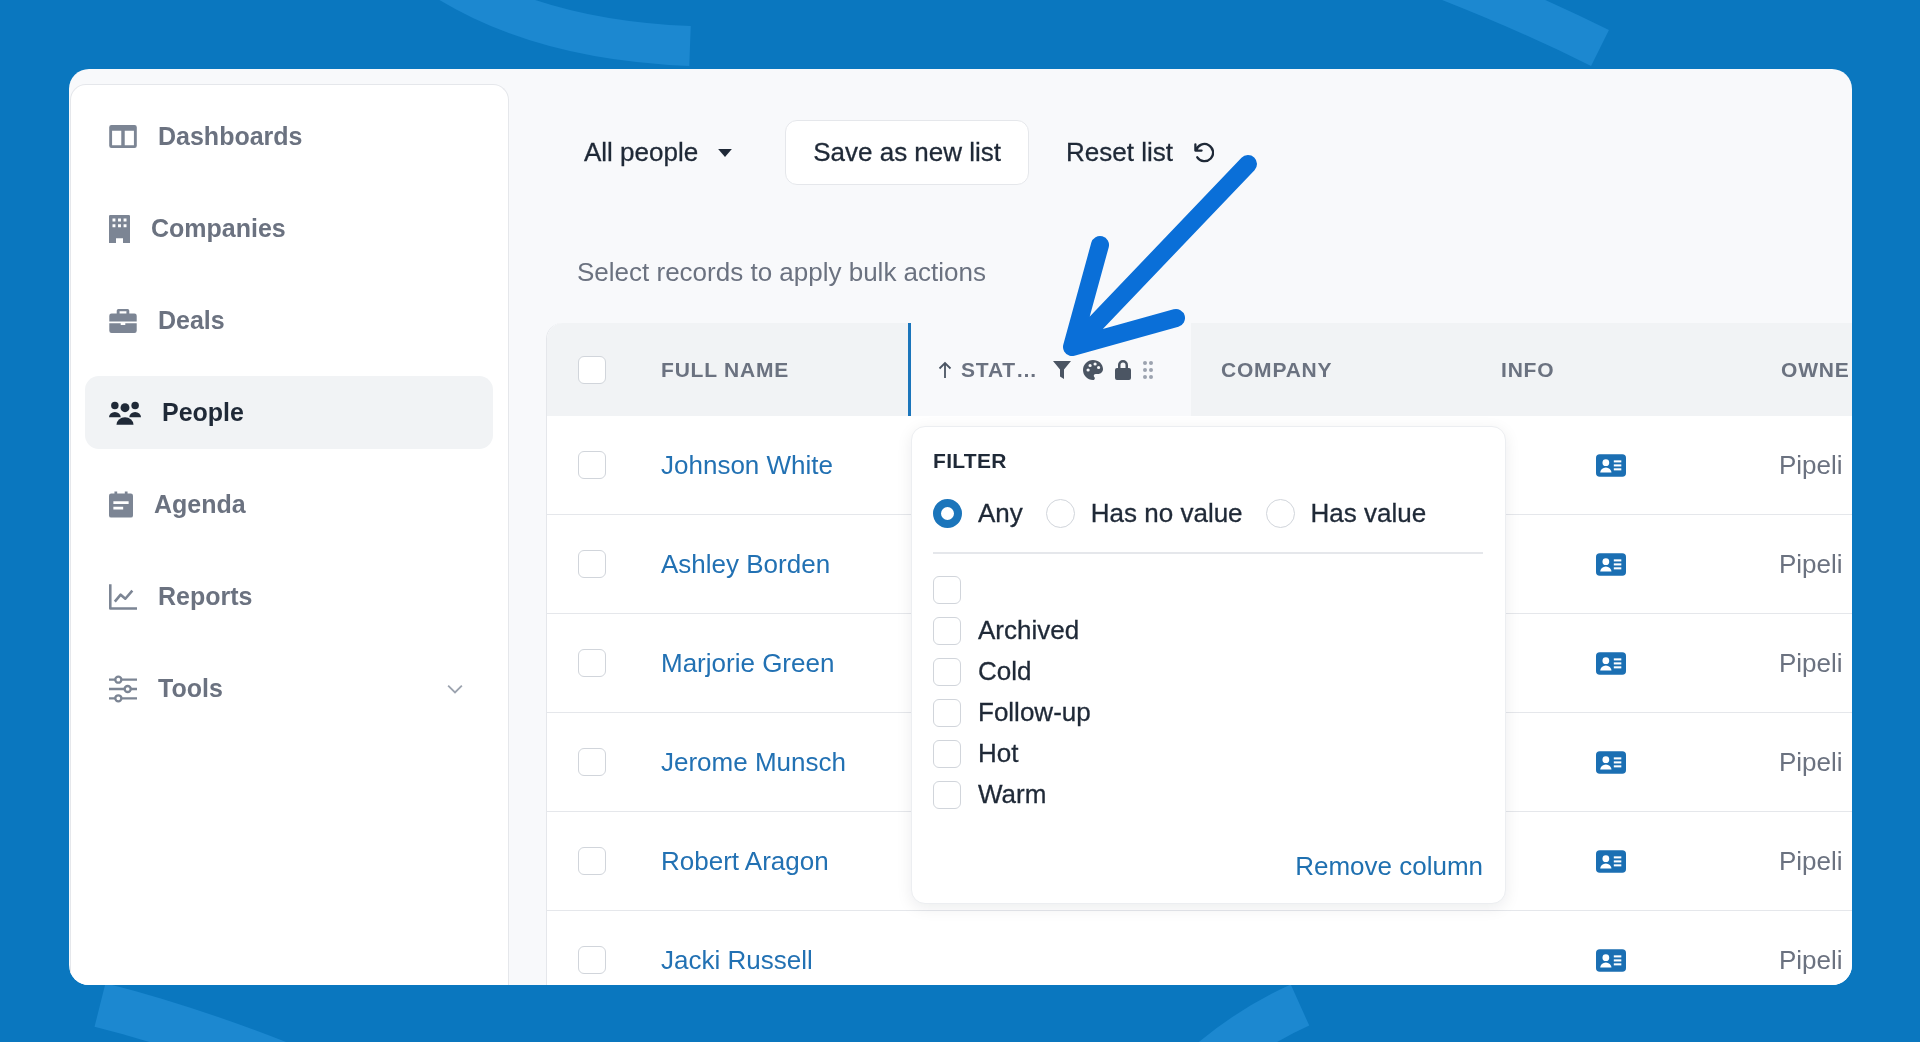 The height and width of the screenshot is (1042, 1920). I want to click on option-label: Cold, so click(1005, 671).